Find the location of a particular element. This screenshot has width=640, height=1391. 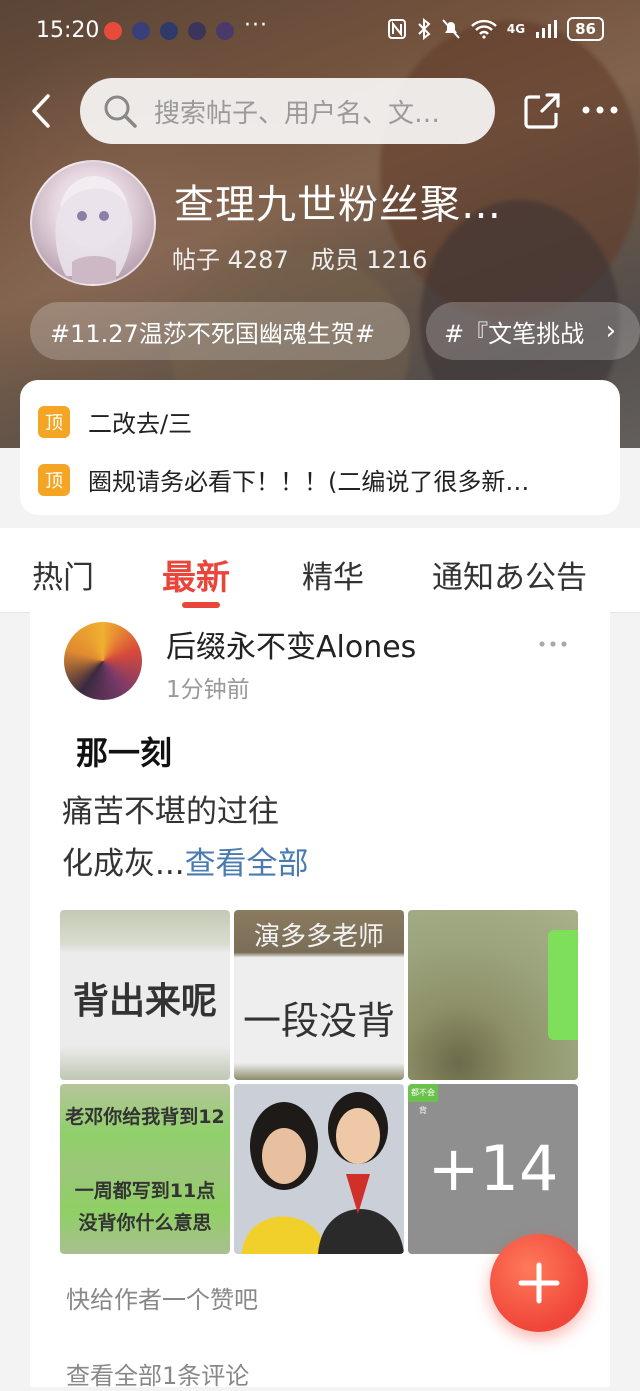

share-icon is located at coordinates (542, 111).